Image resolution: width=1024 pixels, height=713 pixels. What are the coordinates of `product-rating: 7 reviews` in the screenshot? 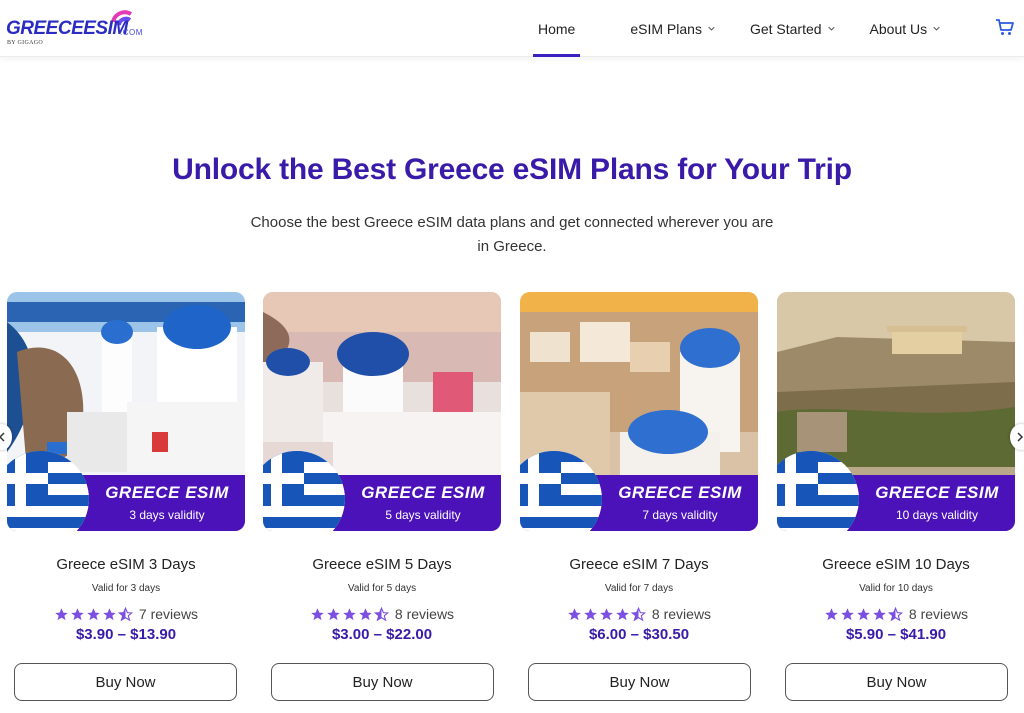 It's located at (126, 614).